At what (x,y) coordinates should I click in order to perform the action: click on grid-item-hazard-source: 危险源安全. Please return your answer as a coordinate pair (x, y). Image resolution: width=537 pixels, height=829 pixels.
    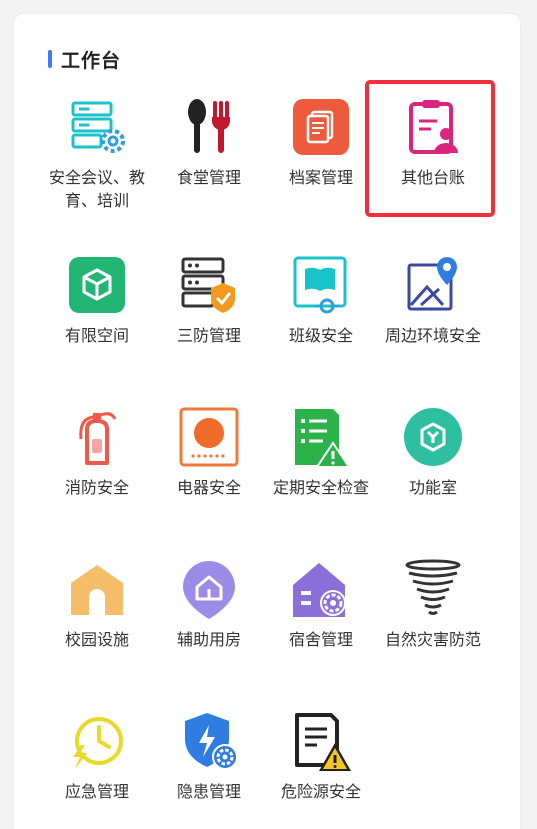
    Looking at the image, I should click on (321, 756).